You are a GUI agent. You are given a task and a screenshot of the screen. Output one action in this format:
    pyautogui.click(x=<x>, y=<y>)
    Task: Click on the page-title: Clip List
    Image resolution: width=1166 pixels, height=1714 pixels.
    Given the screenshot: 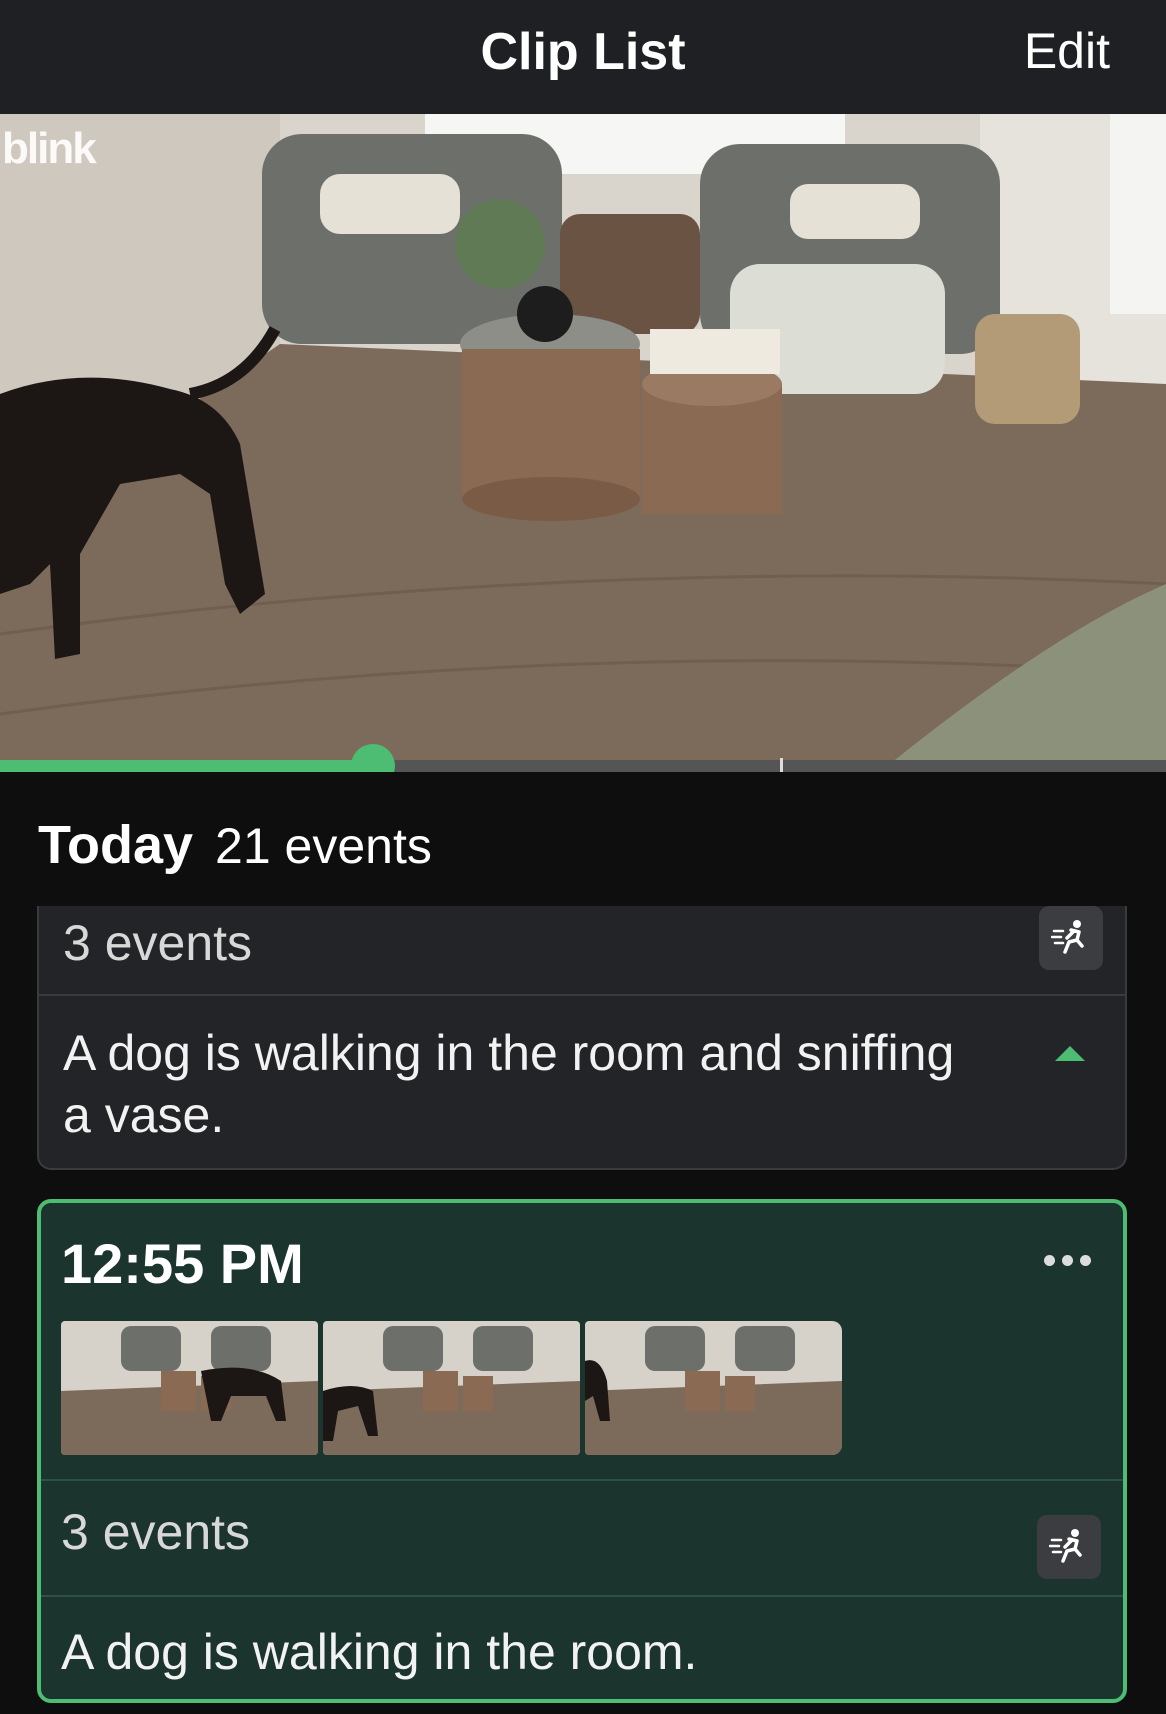 What is the action you would take?
    pyautogui.click(x=583, y=52)
    